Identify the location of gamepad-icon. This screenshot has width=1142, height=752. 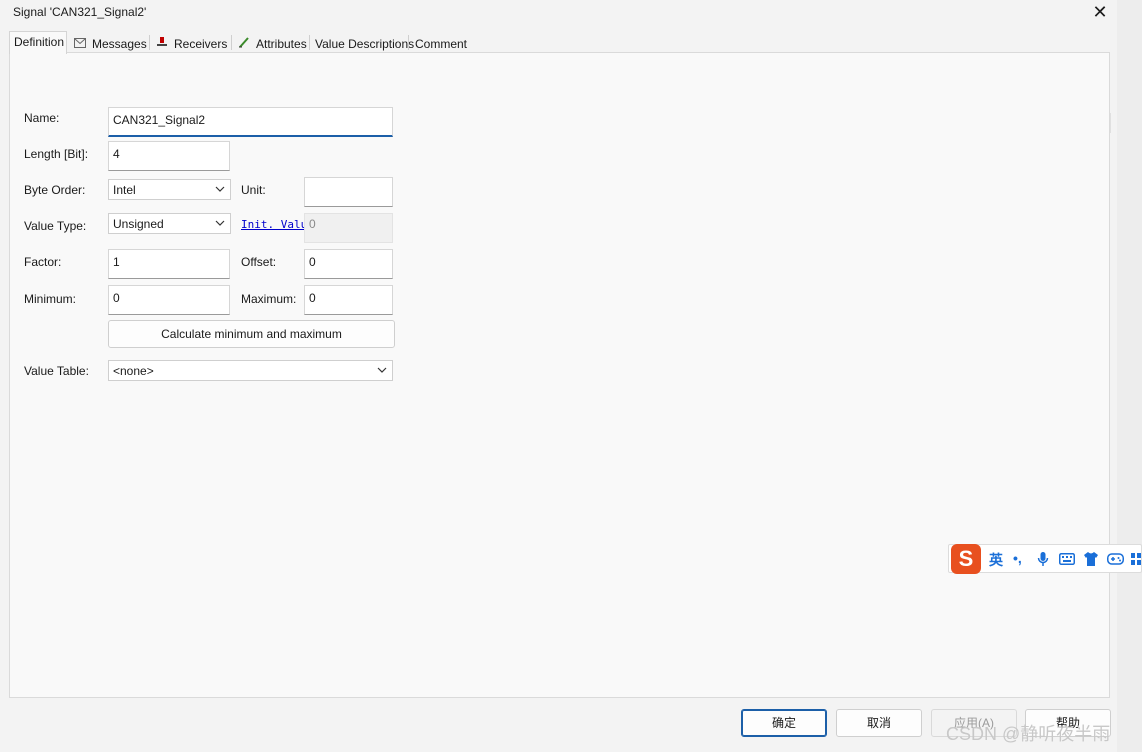
(1115, 560).